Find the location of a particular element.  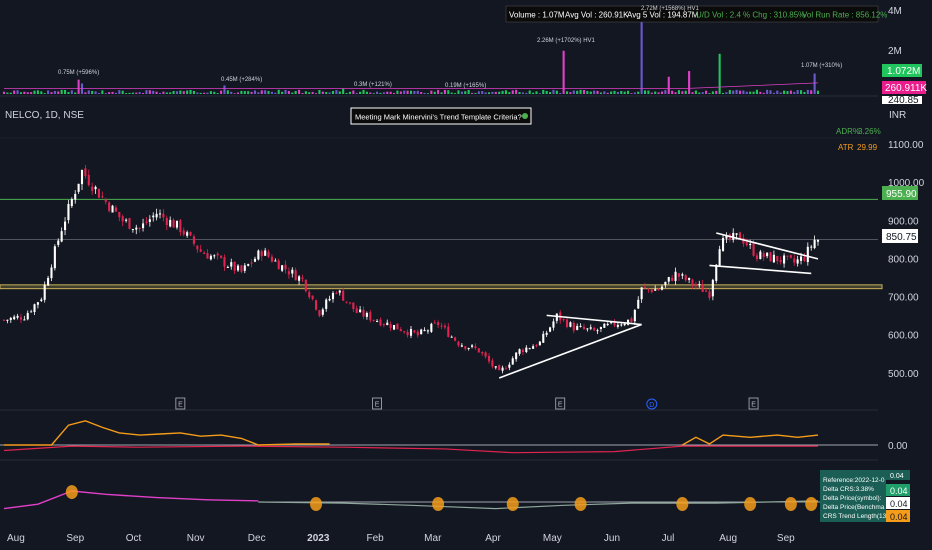

currency-label: INR is located at coordinates (897, 115).